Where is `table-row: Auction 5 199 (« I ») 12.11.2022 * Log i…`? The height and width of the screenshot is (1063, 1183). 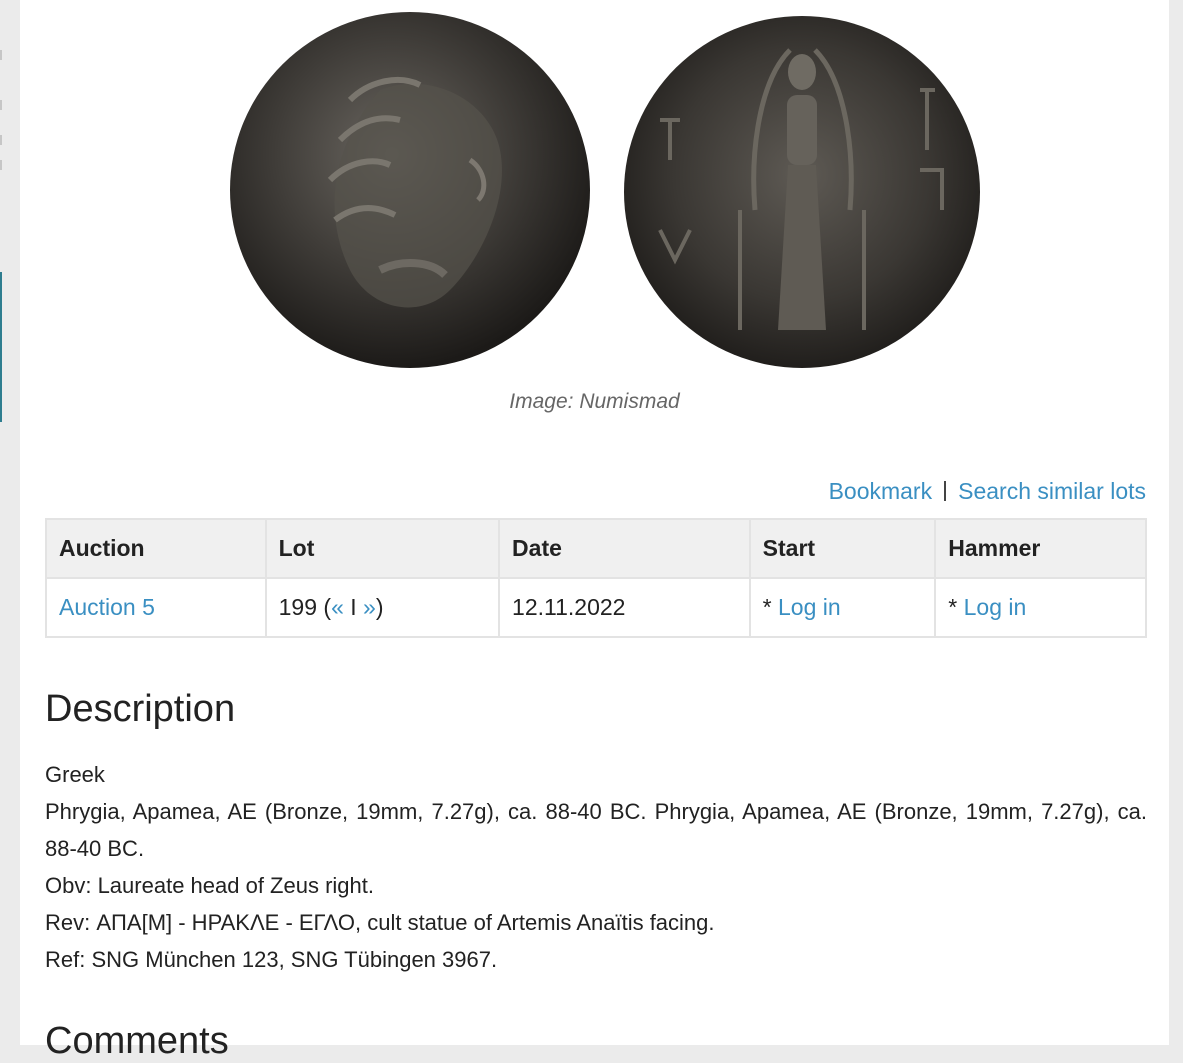
table-row: Auction 5 199 (« I ») 12.11.2022 * Log i… is located at coordinates (596, 607).